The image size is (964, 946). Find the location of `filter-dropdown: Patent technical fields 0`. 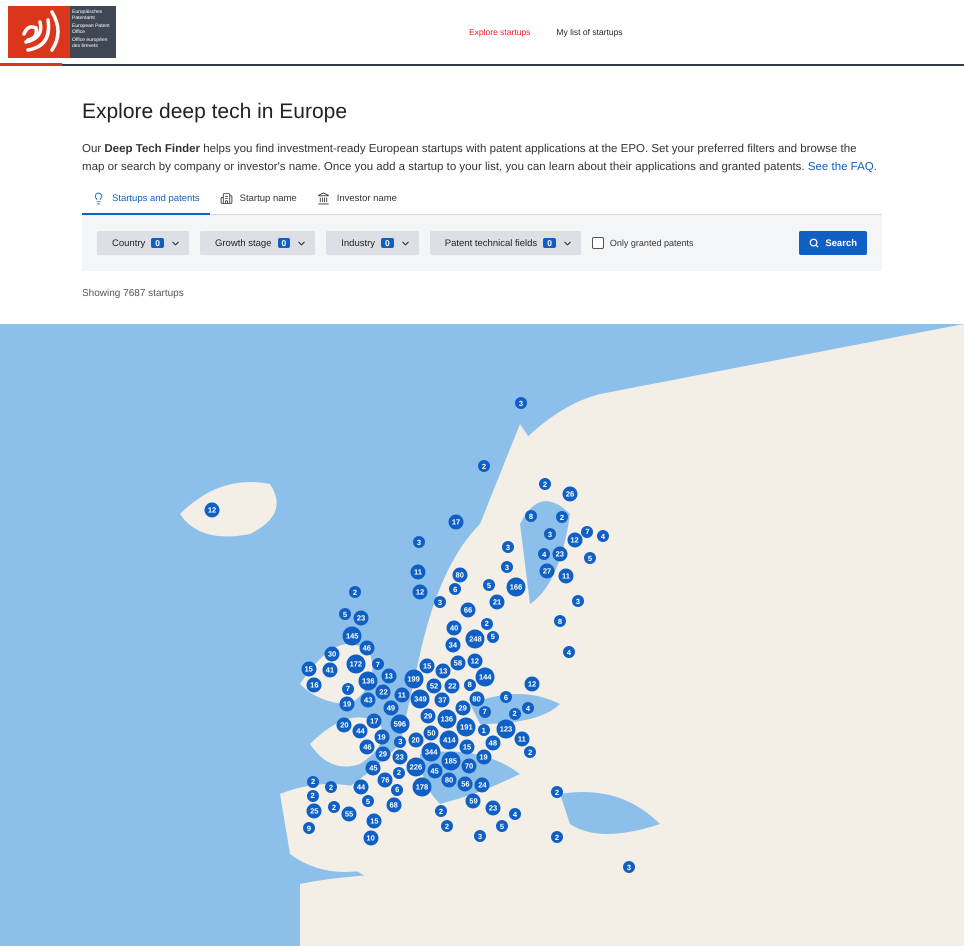

filter-dropdown: Patent technical fields 0 is located at coordinates (505, 243).